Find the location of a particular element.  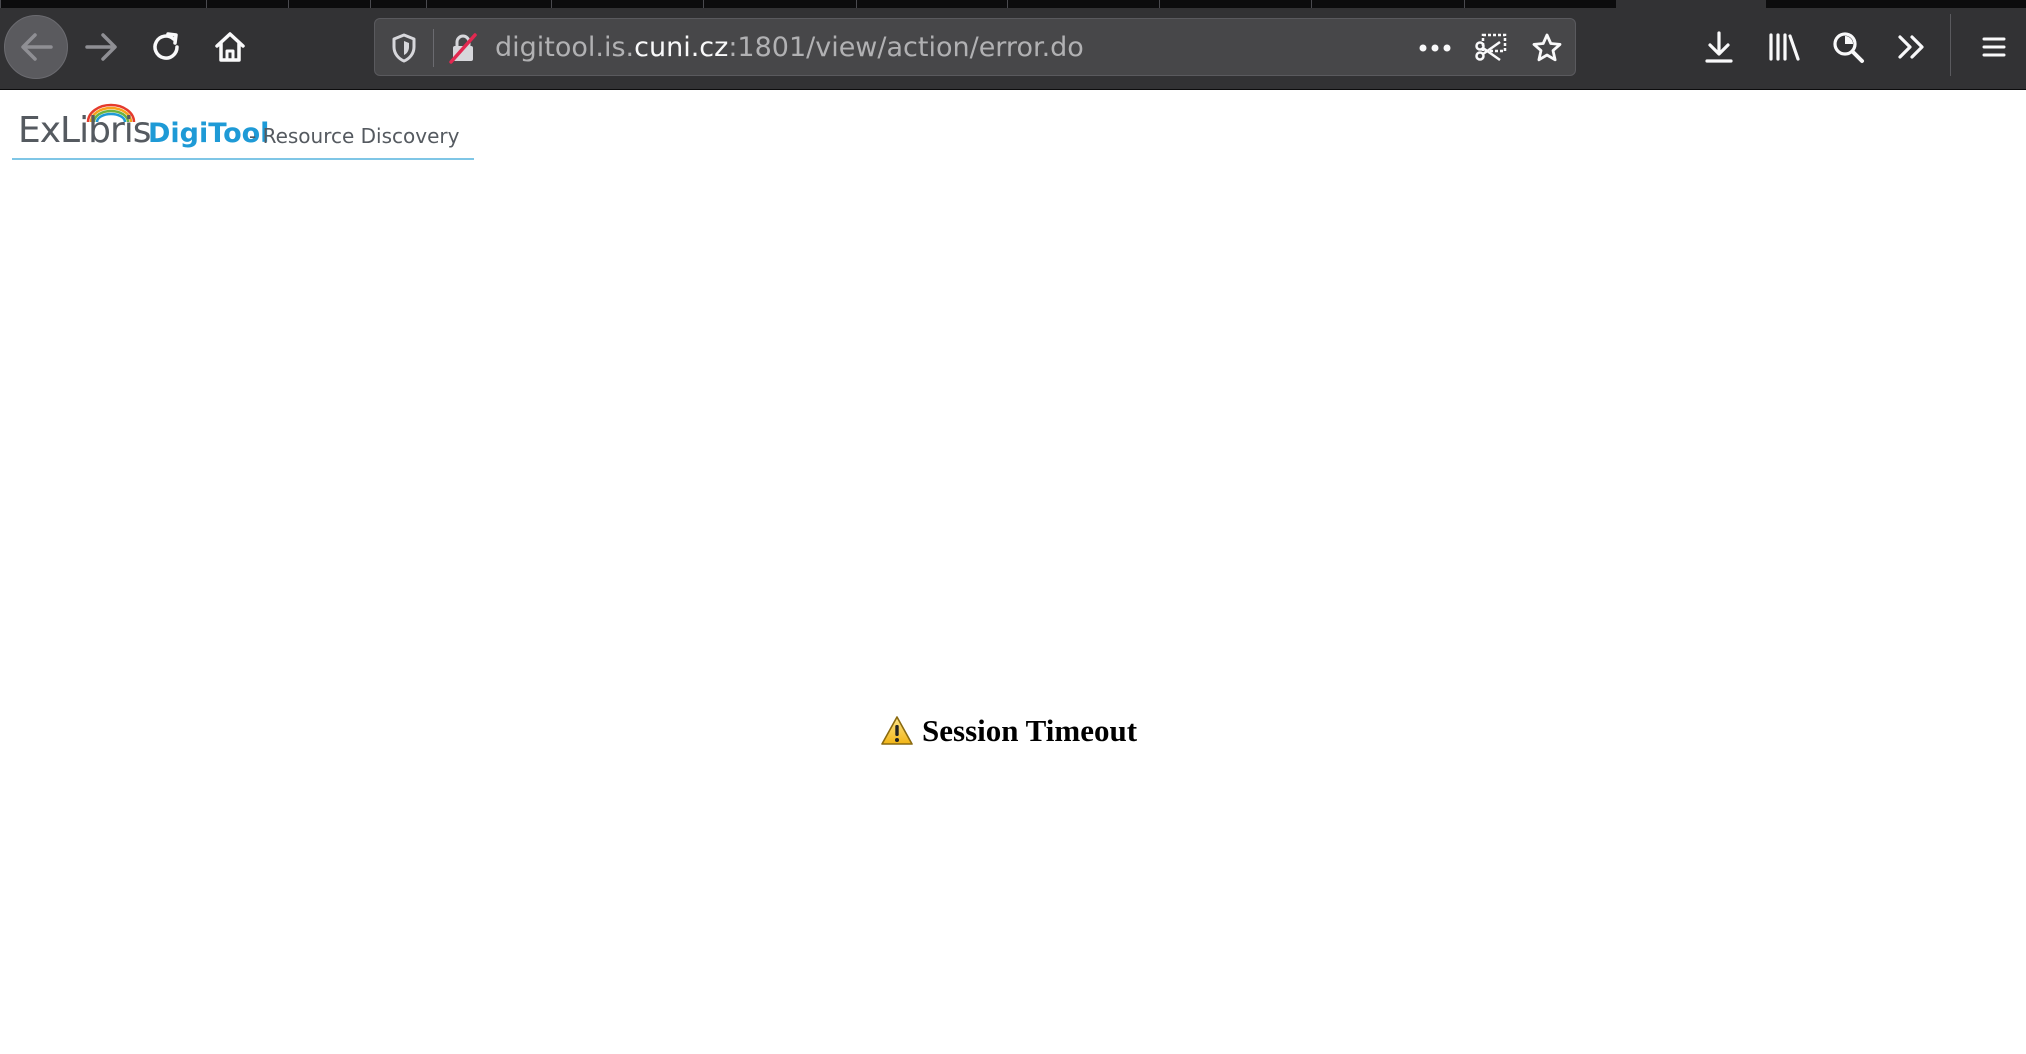

home-button is located at coordinates (230, 47).